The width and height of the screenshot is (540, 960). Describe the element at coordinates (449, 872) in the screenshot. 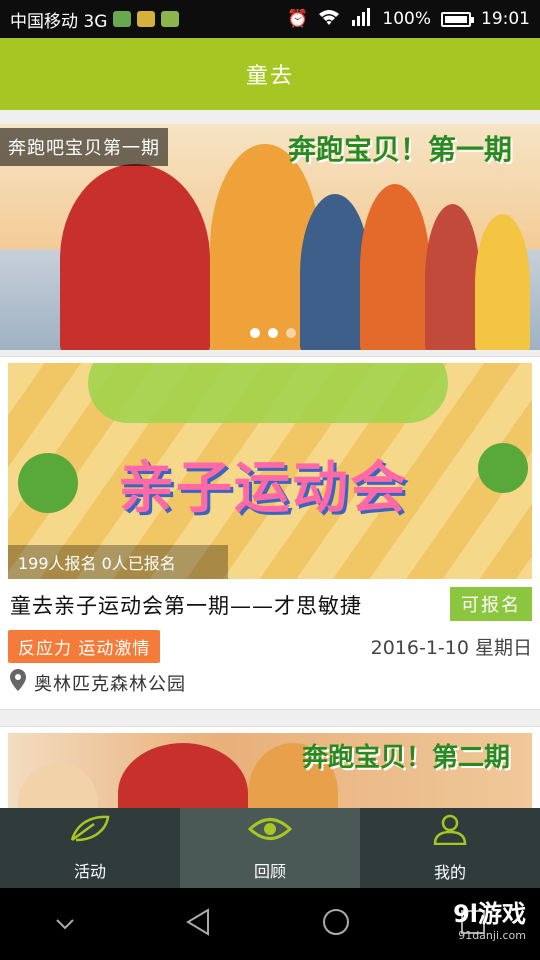

I see `tab-label: 我的` at that location.